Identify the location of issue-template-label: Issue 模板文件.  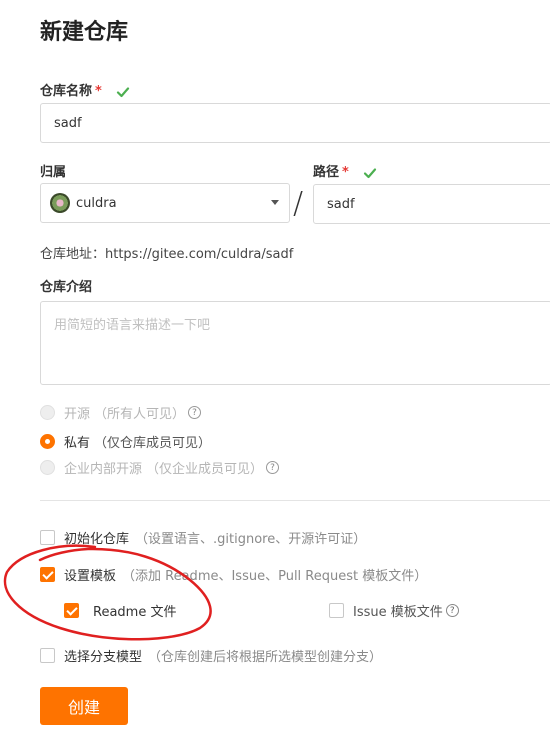
(398, 612).